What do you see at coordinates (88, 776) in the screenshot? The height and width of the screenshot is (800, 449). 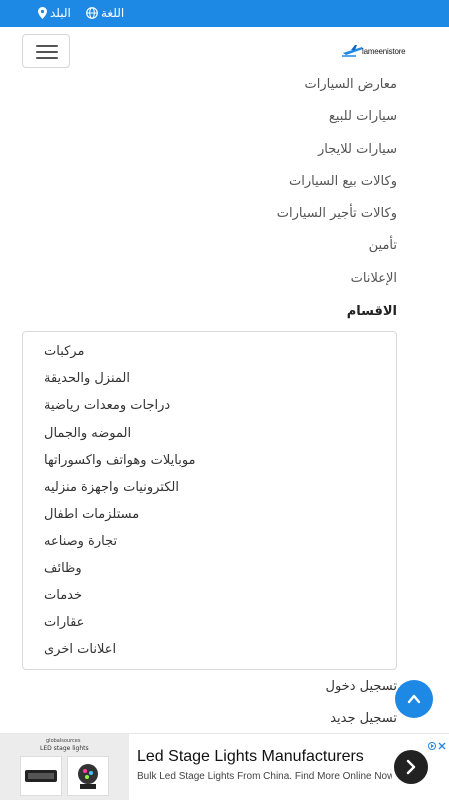 I see `disco-ball-product-image` at bounding box center [88, 776].